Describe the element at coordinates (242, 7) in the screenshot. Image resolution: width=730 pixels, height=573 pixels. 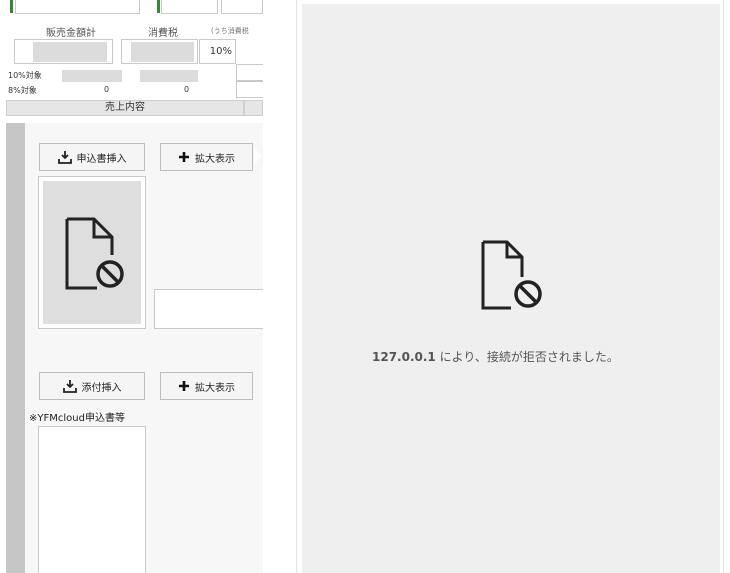
I see `top-field-c` at that location.